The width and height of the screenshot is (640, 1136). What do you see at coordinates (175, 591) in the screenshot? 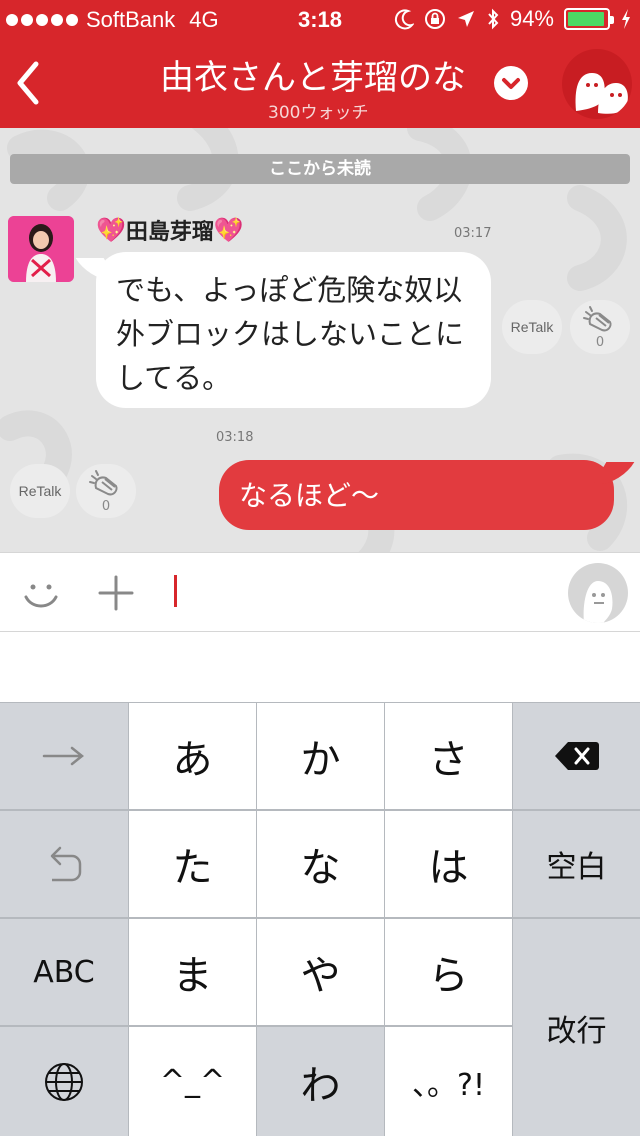
I see `text-input-caret` at bounding box center [175, 591].